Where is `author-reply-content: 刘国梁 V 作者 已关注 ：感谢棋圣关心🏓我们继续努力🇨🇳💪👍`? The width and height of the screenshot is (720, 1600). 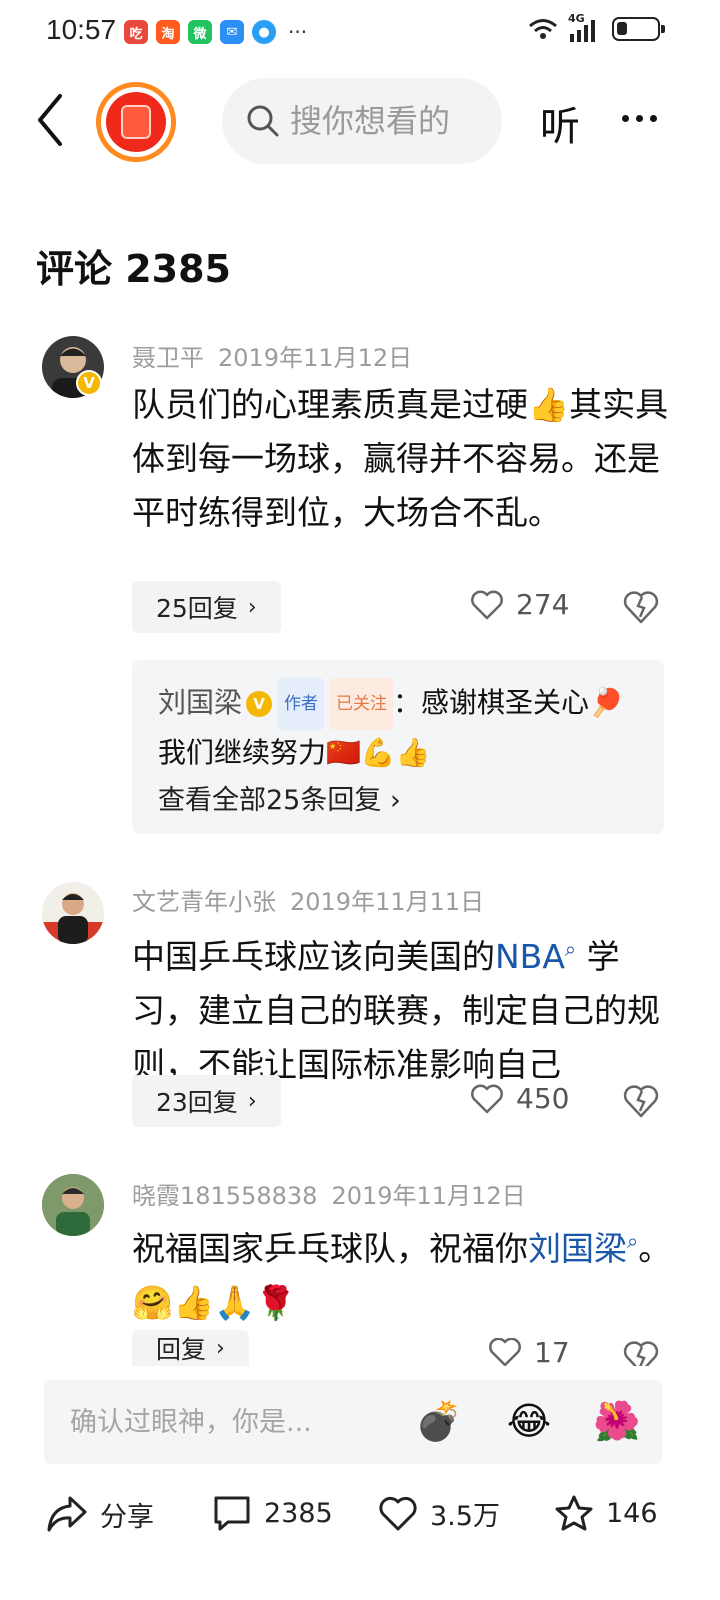 author-reply-content: 刘国梁 V 作者 已关注 ：感谢棋圣关心🏓我们继续努力🇨🇳💪👍 is located at coordinates (403, 727).